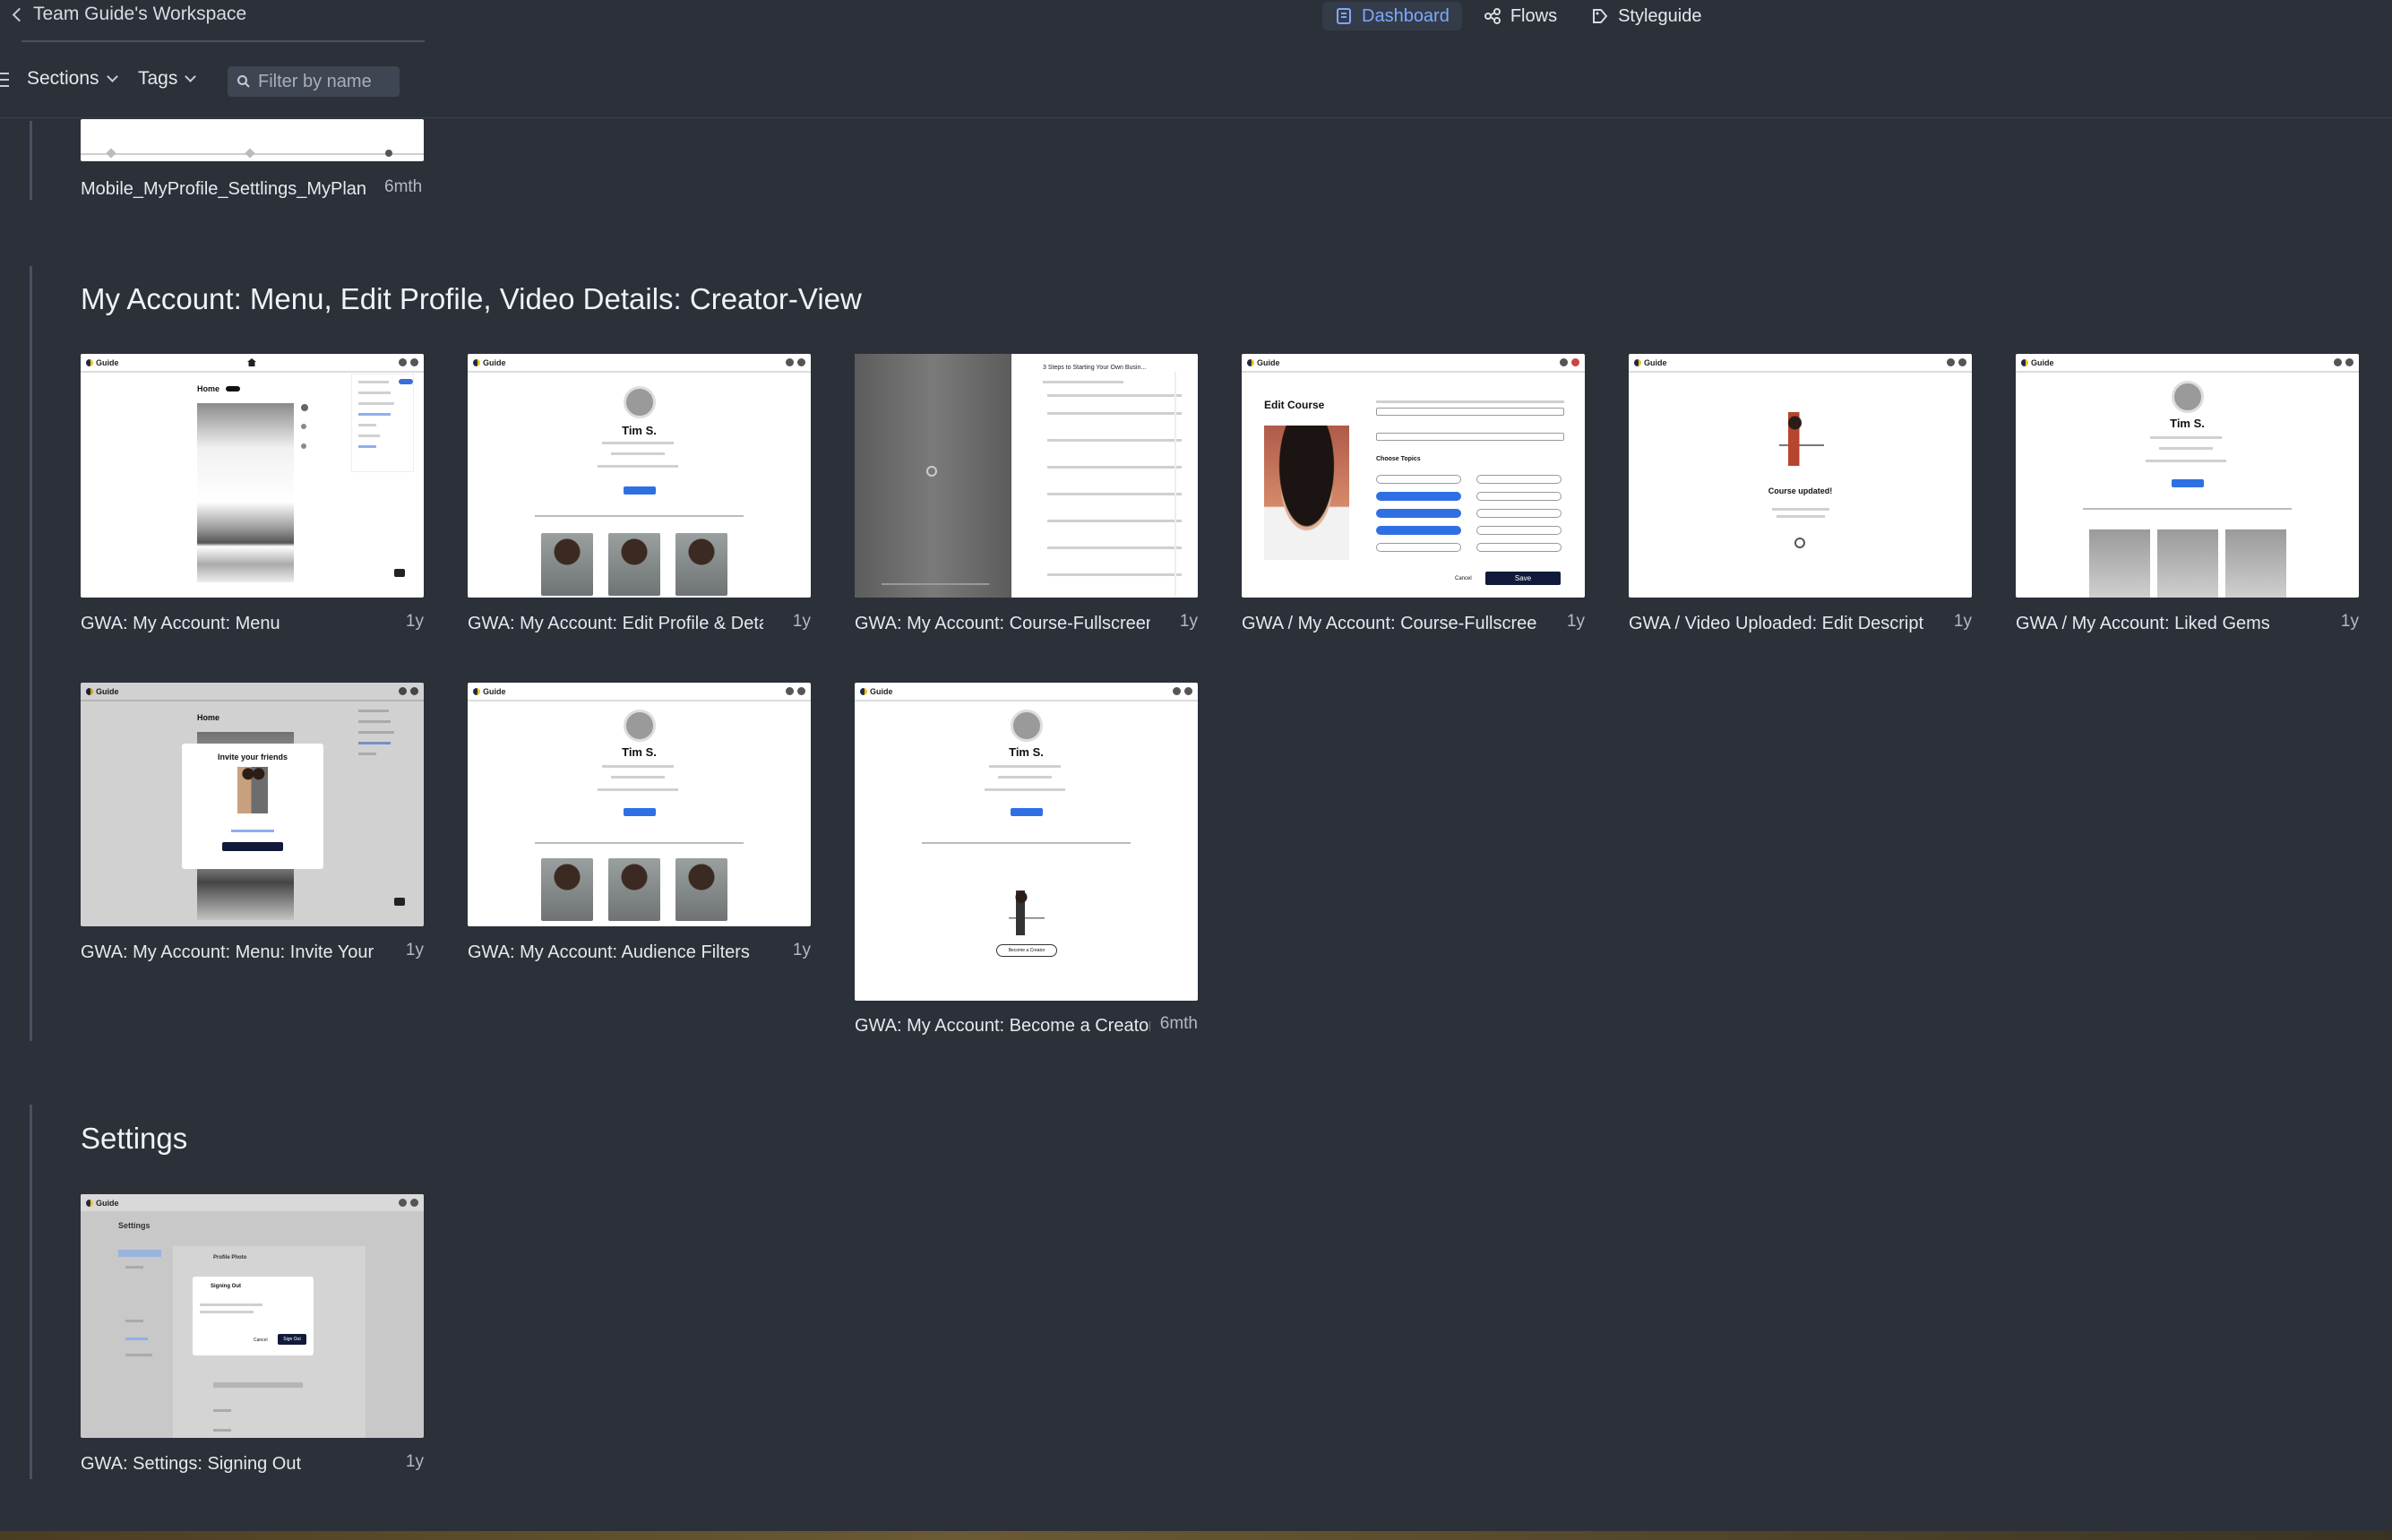 This screenshot has height=1540, width=2392. Describe the element at coordinates (1800, 476) in the screenshot. I see `screen-thumbnail: Guide Course updated!` at that location.